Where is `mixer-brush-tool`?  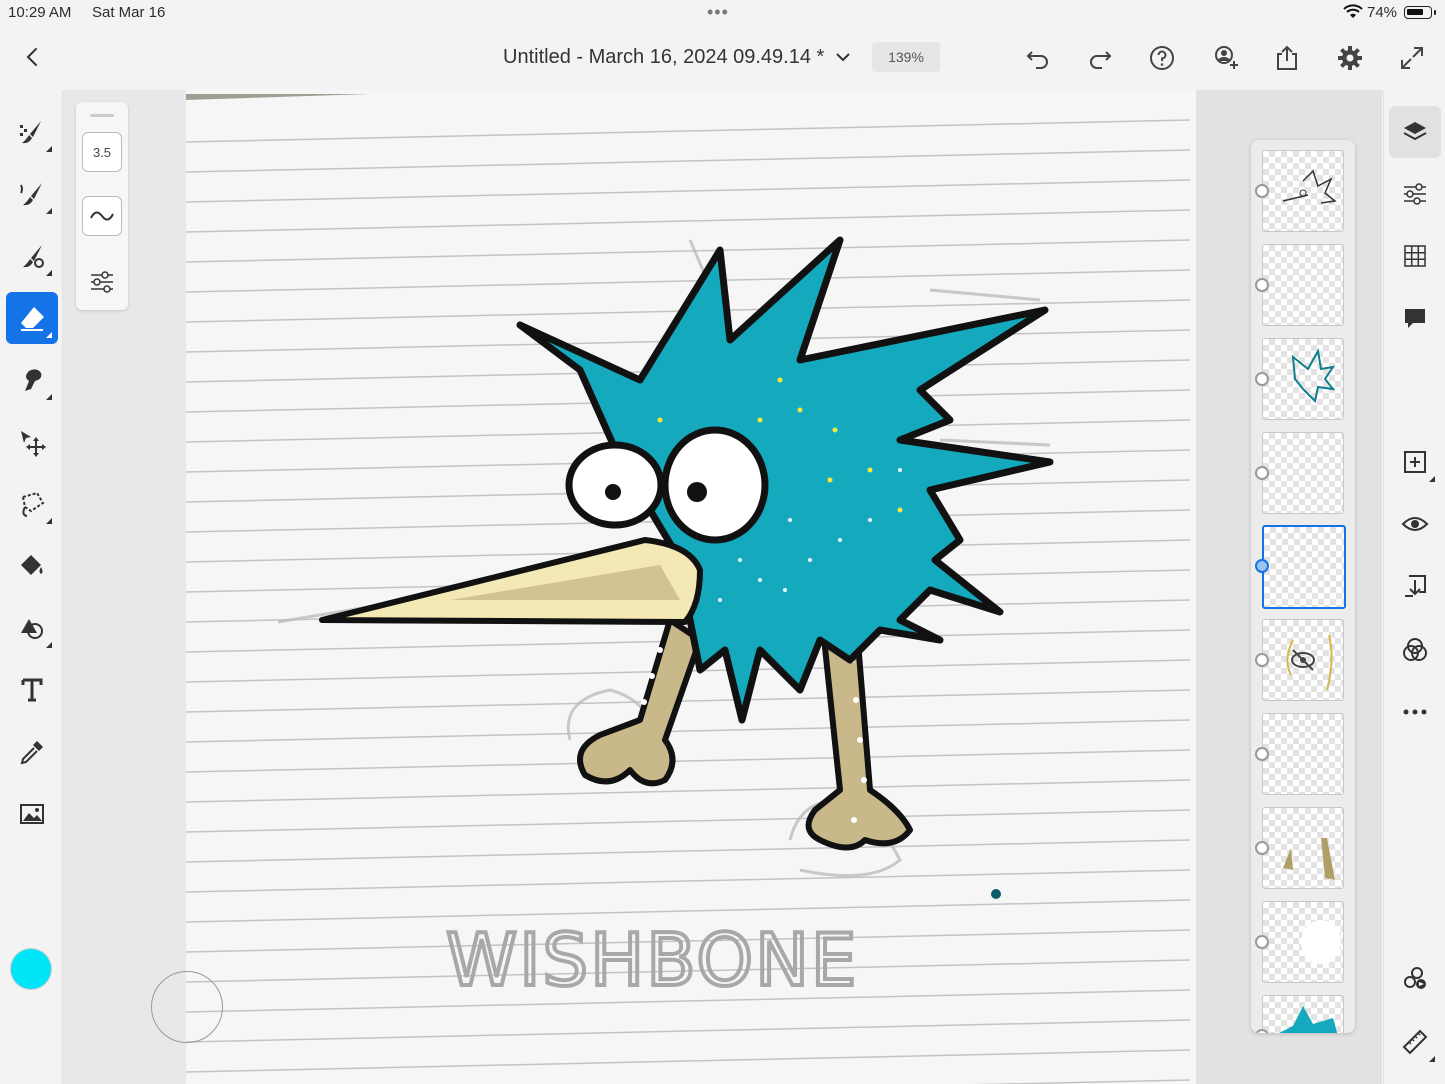 mixer-brush-tool is located at coordinates (32, 256).